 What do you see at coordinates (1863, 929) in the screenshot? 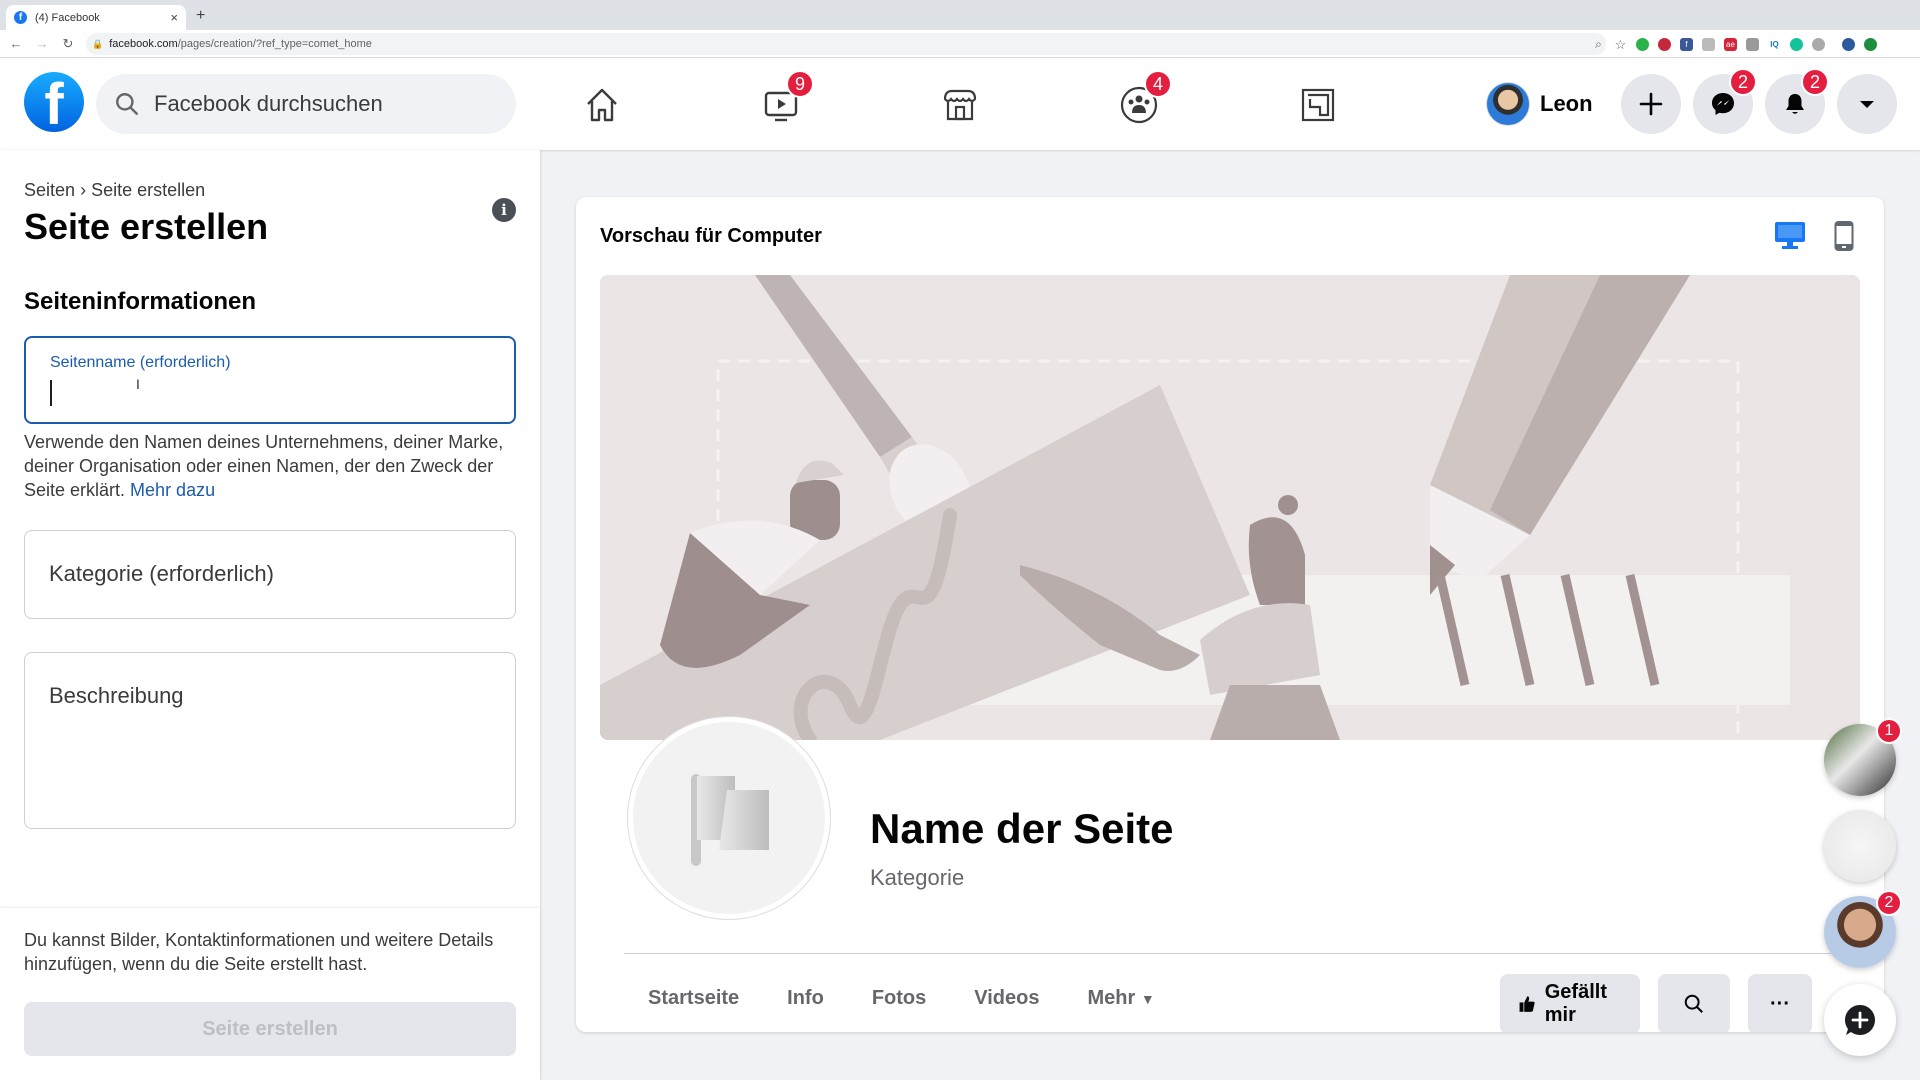
I see `chat-head: 2` at bounding box center [1863, 929].